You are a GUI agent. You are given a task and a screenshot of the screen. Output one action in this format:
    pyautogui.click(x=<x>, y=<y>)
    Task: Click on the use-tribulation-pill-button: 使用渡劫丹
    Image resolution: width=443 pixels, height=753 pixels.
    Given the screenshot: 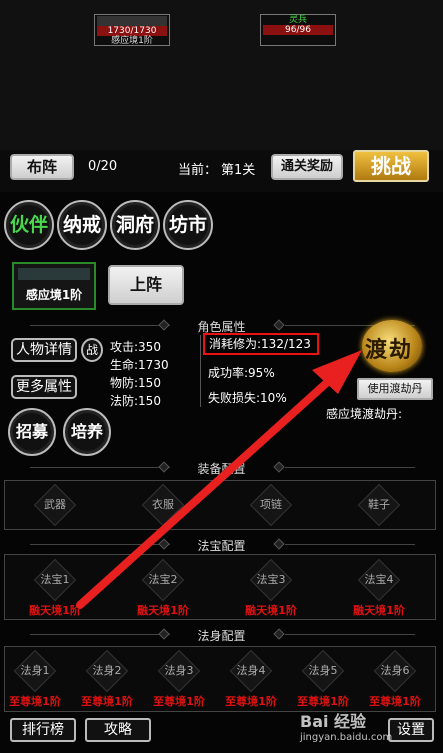 What is the action you would take?
    pyautogui.click(x=395, y=389)
    